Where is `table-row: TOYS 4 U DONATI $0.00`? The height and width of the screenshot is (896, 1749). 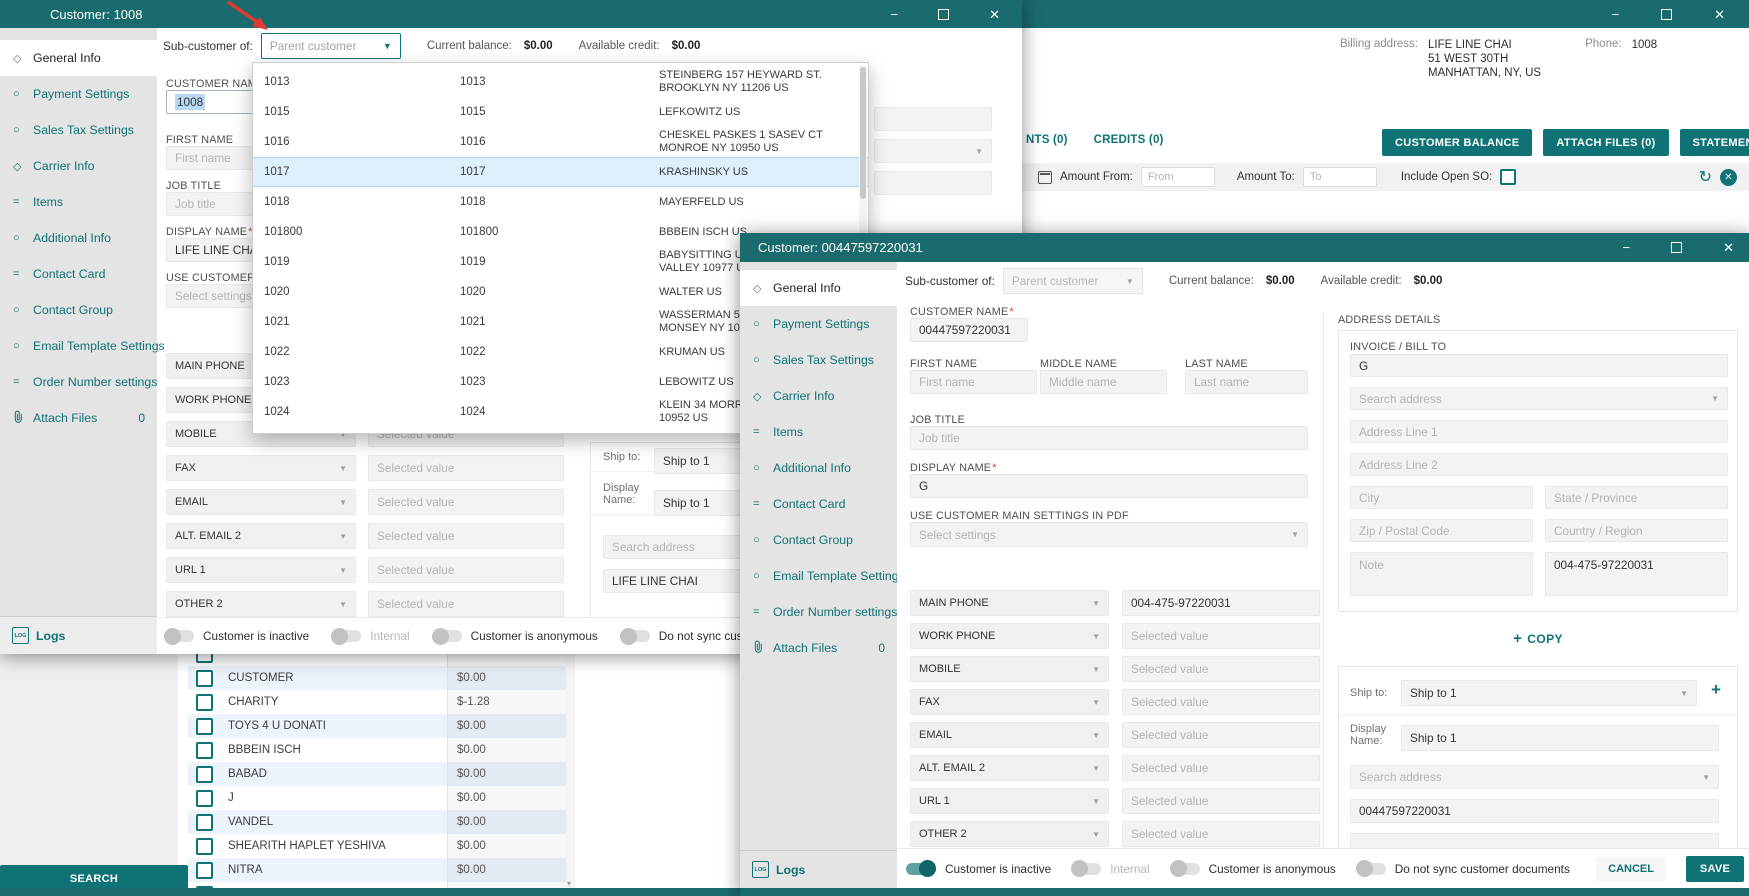
table-row: TOYS 4 U DONATI $0.00 is located at coordinates (381, 726).